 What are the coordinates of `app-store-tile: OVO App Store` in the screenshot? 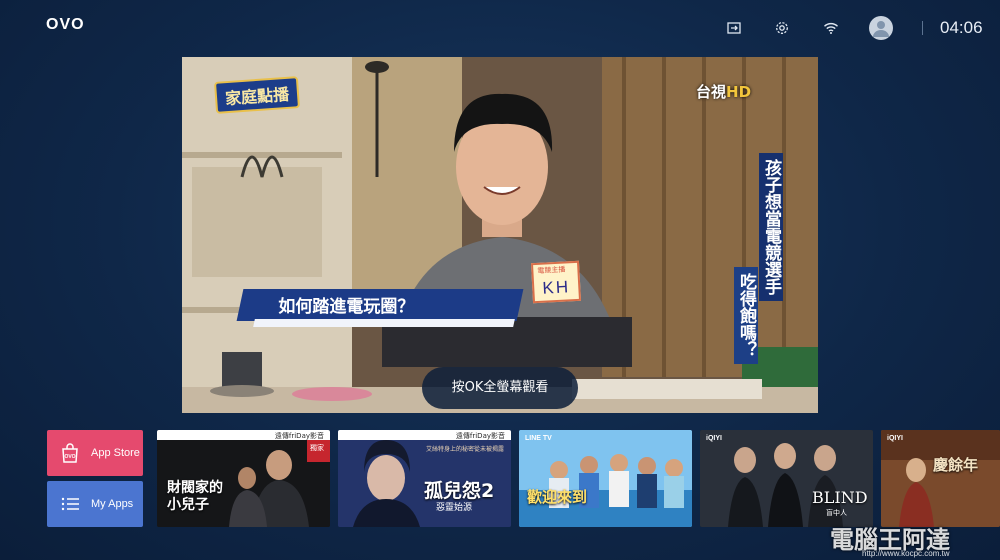 It's located at (95, 453).